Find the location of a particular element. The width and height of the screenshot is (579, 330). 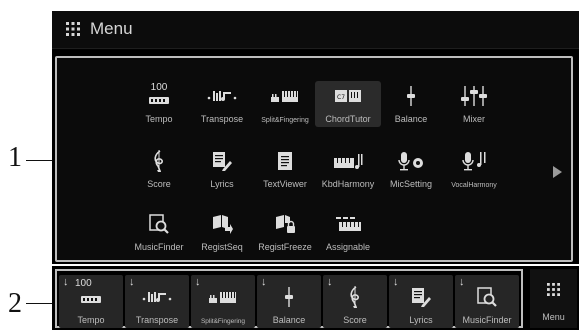

registered-score-button: ↓ Score is located at coordinates (355, 301).